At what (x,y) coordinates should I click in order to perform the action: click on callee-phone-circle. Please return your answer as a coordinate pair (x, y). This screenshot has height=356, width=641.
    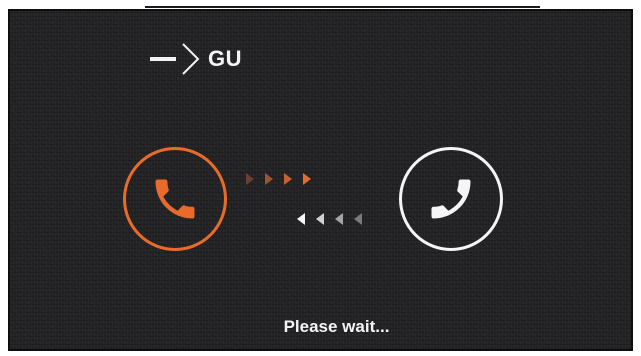
    Looking at the image, I should click on (451, 199).